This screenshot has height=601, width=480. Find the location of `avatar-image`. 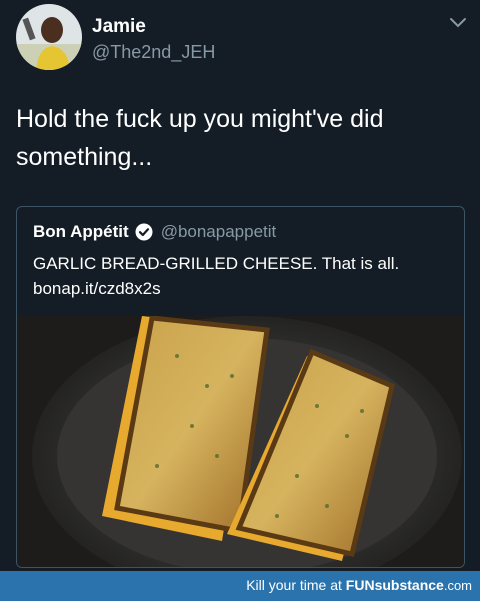

avatar-image is located at coordinates (49, 37).